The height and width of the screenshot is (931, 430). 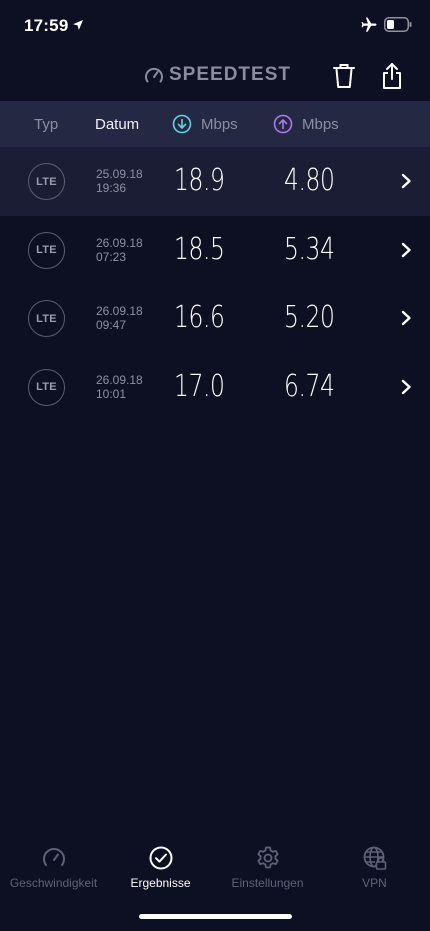 What do you see at coordinates (267, 883) in the screenshot?
I see `tab-label: Einstellungen` at bounding box center [267, 883].